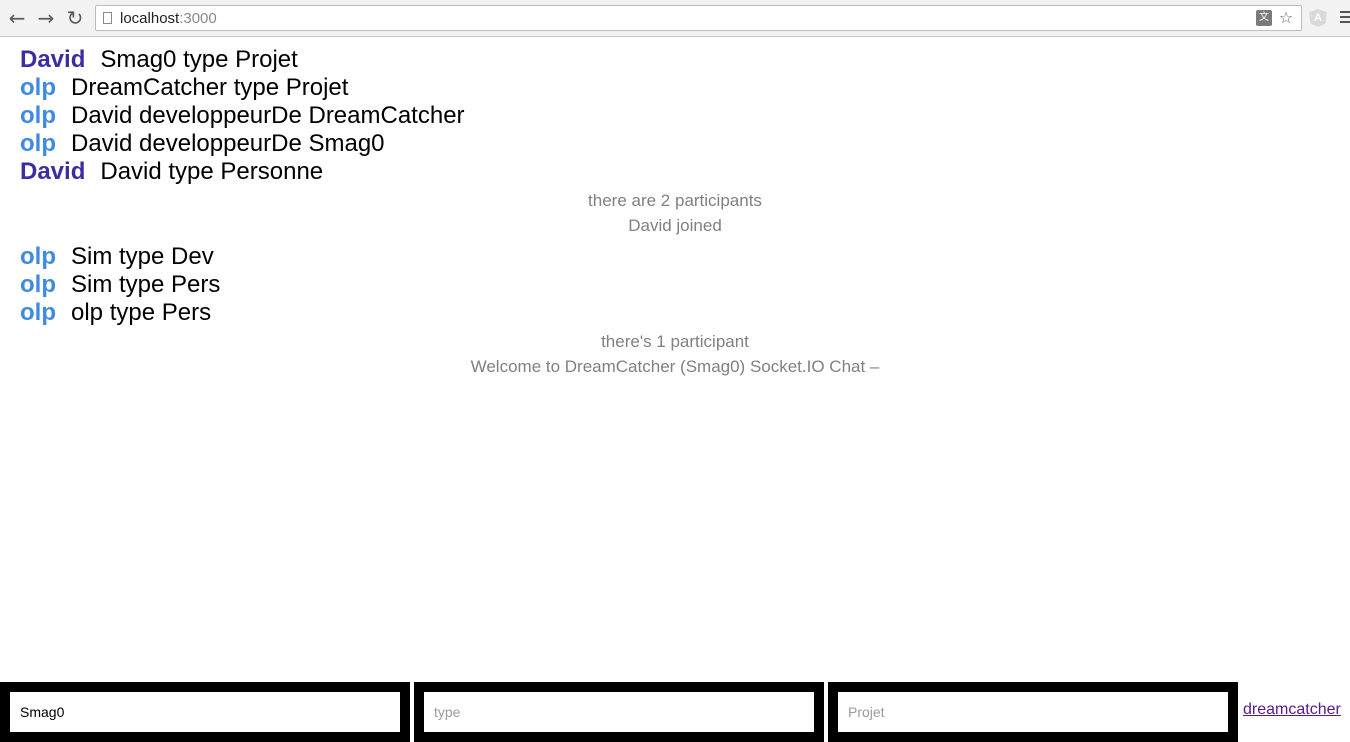 The width and height of the screenshot is (1350, 742). I want to click on predicate-field-frame, so click(619, 712).